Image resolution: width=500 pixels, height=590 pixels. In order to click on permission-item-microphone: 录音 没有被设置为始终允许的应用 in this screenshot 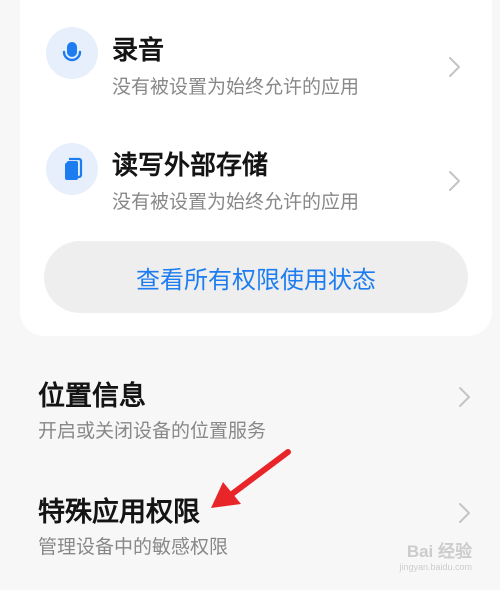, I will do `click(256, 53)`.